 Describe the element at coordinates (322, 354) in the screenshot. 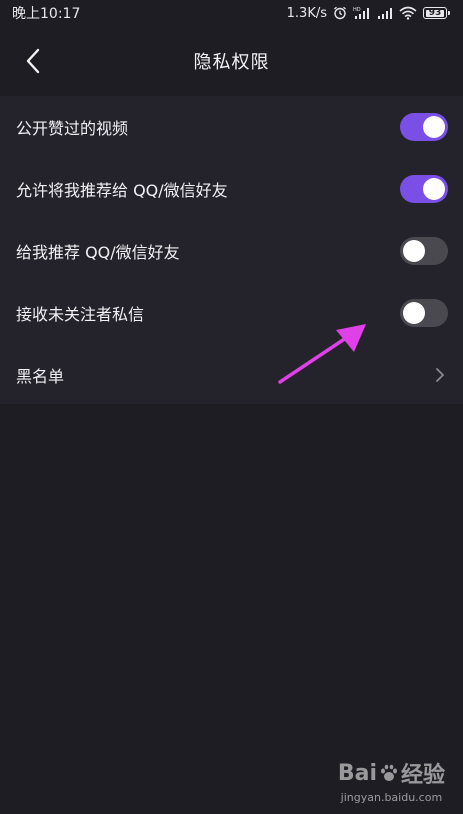

I see `annotation-arrow-icon` at that location.